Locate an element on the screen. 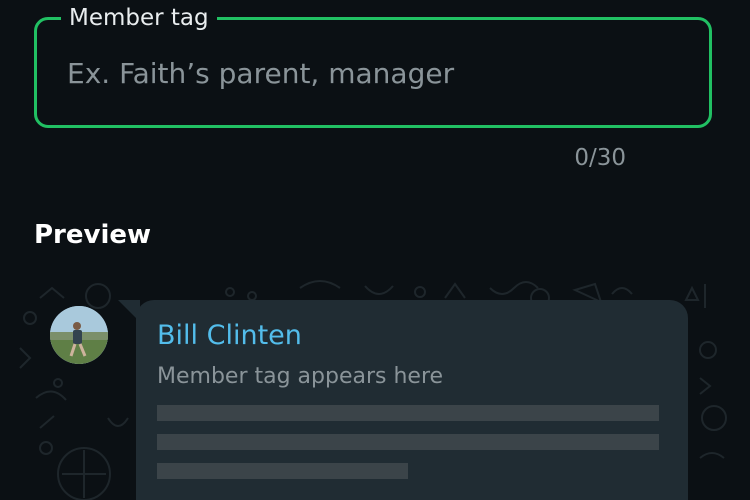 This screenshot has width=750, height=500. member-tag-input is located at coordinates (377, 73).